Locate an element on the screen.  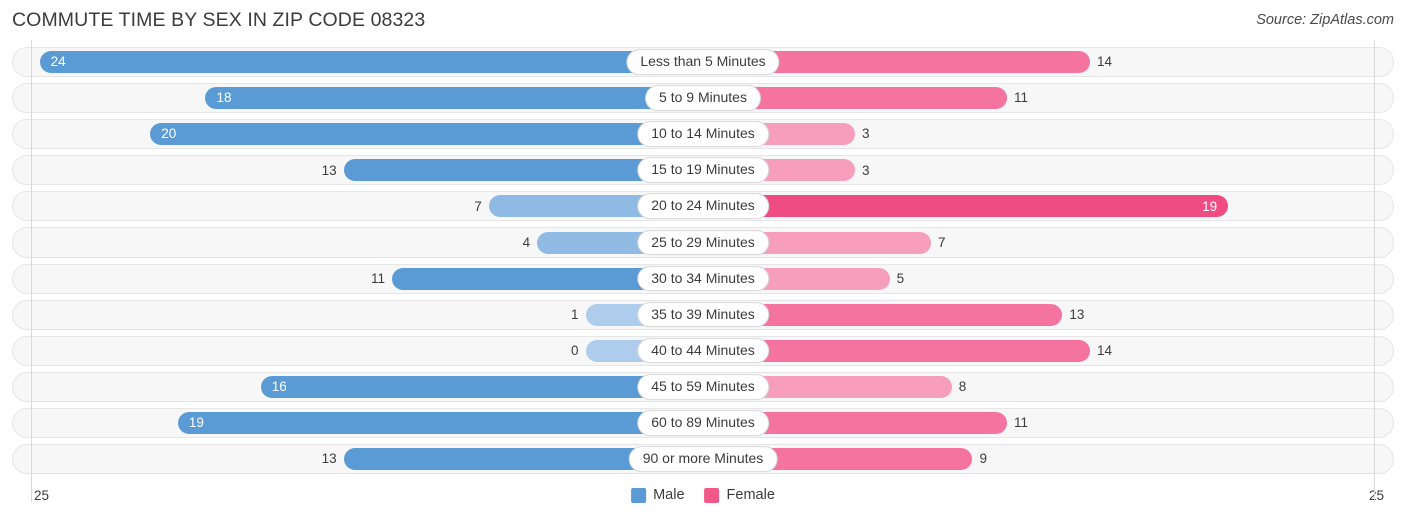
category-label: Less than 5 Minutes is located at coordinates (703, 62).